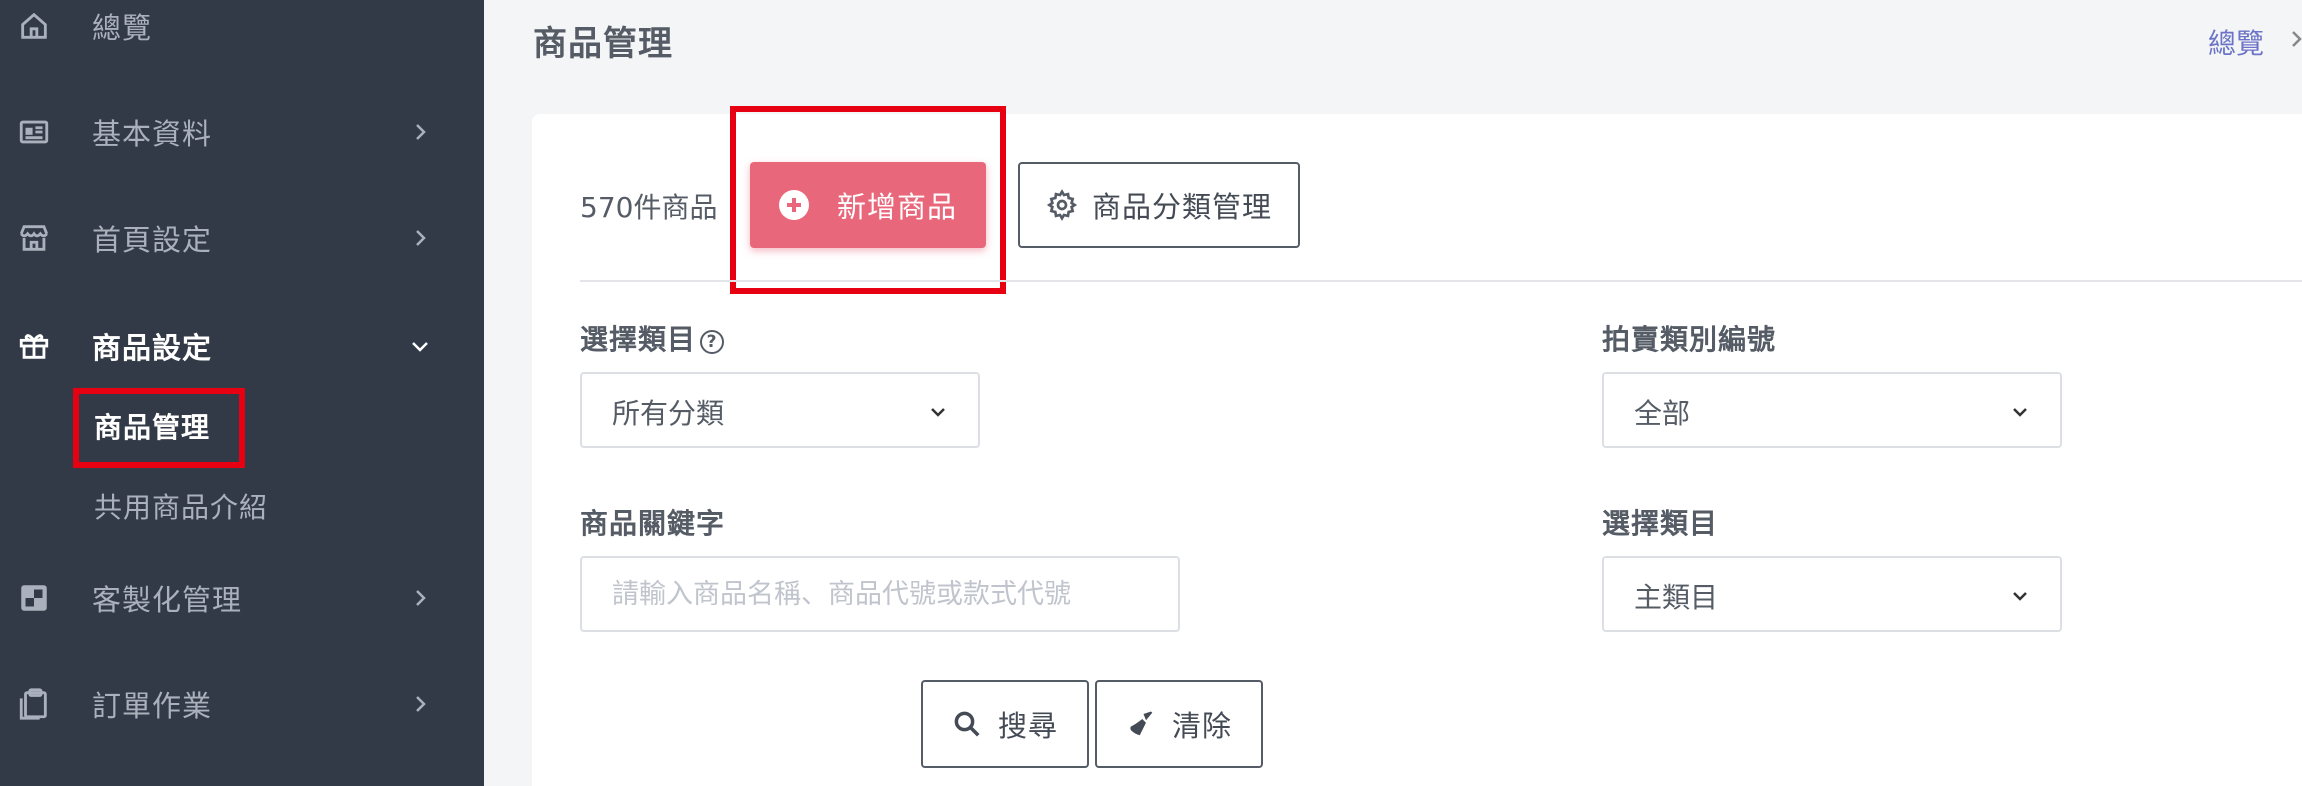  What do you see at coordinates (1662, 413) in the screenshot?
I see `auction-select-value: 全部` at bounding box center [1662, 413].